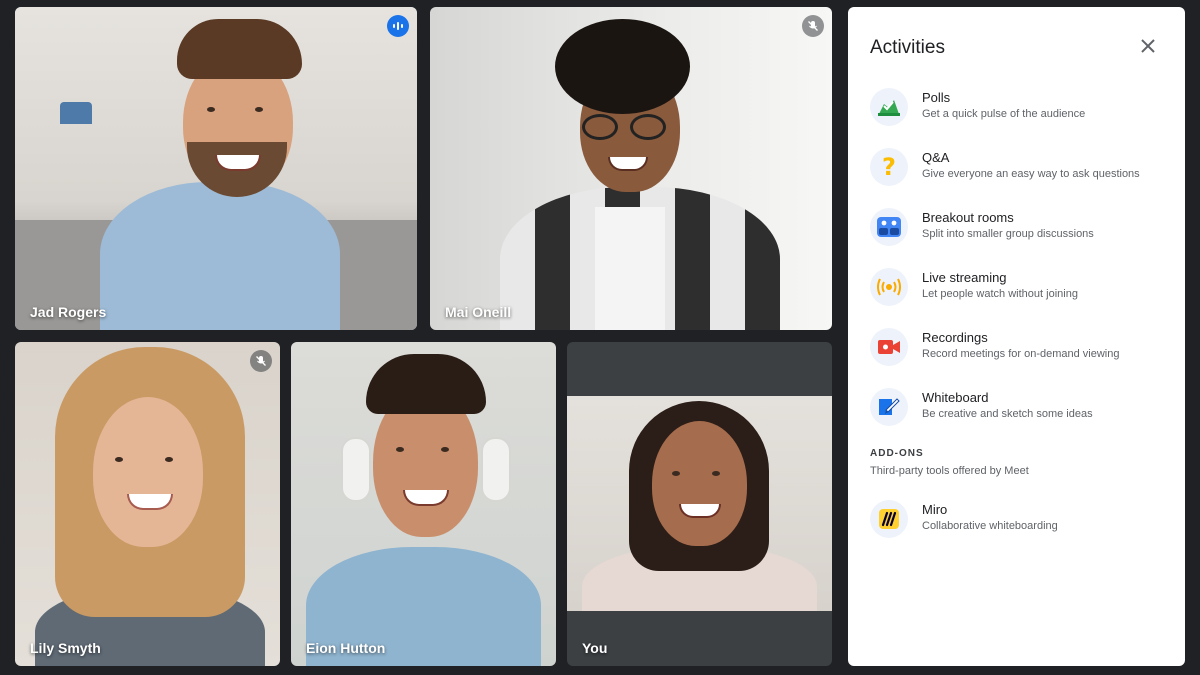 The width and height of the screenshot is (1200, 675). What do you see at coordinates (935, 509) in the screenshot?
I see `addon-label: Miro` at bounding box center [935, 509].